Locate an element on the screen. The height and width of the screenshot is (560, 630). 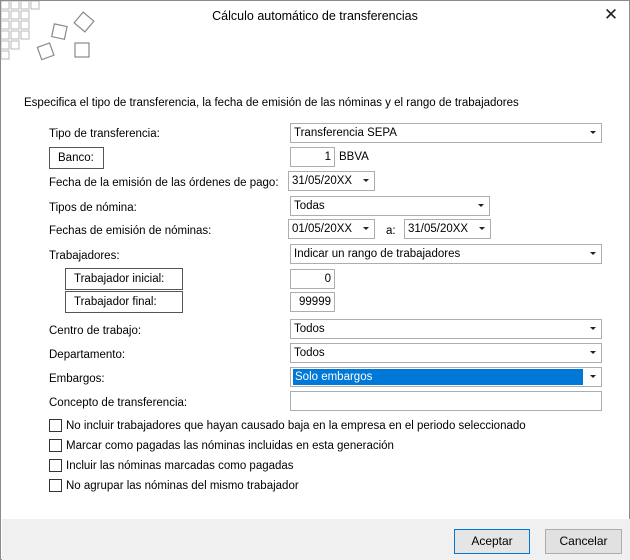
fecha-desde-picker: 01/05/20XX is located at coordinates (331, 229).